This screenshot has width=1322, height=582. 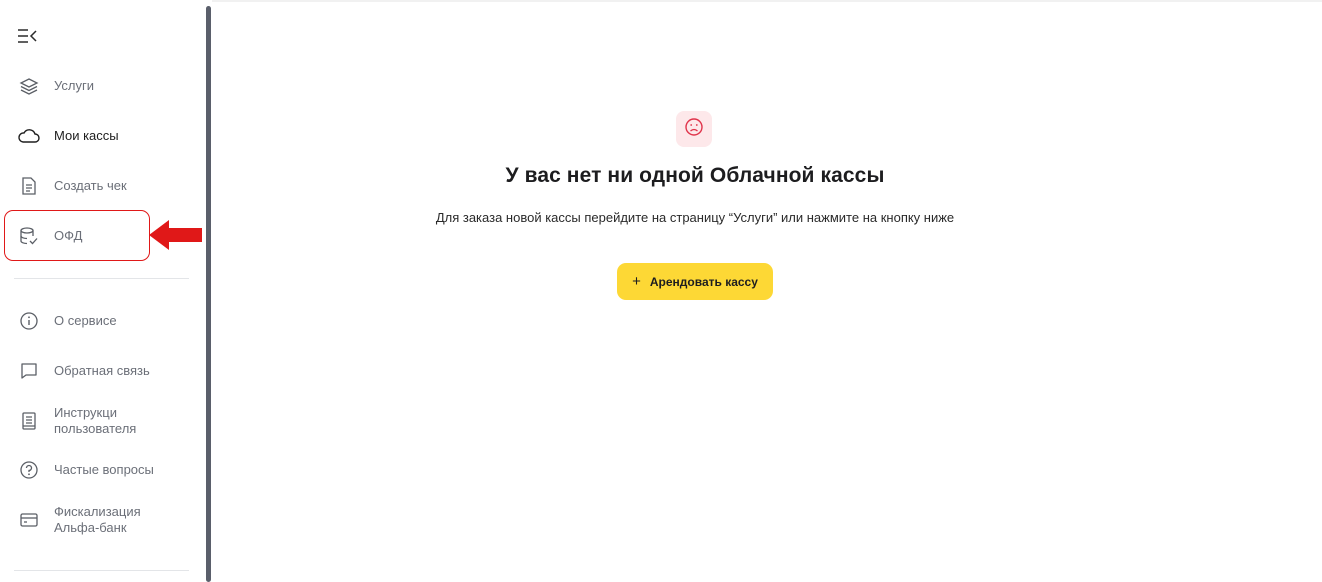 I want to click on sidebar-item-user-guide: Инструкци пользователя, so click(x=95, y=421).